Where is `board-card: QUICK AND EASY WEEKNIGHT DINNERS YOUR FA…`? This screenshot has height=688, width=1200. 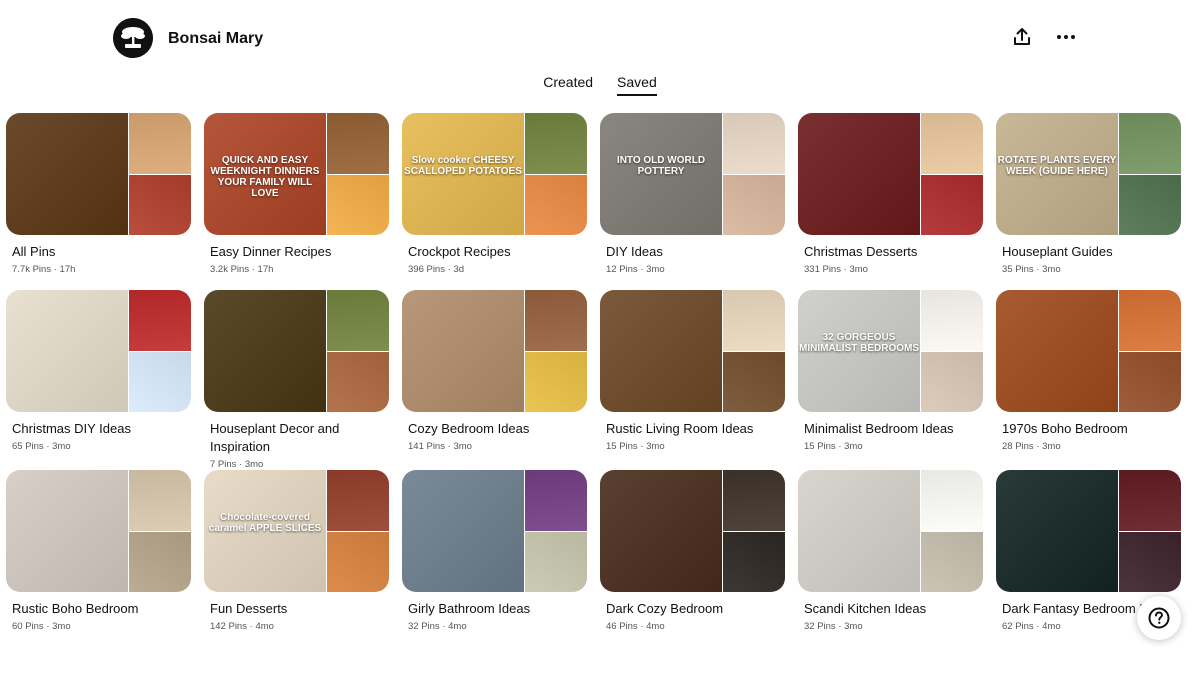
board-card: QUICK AND EASY WEEKNIGHT DINNERS YOUR FA… is located at coordinates (296, 194).